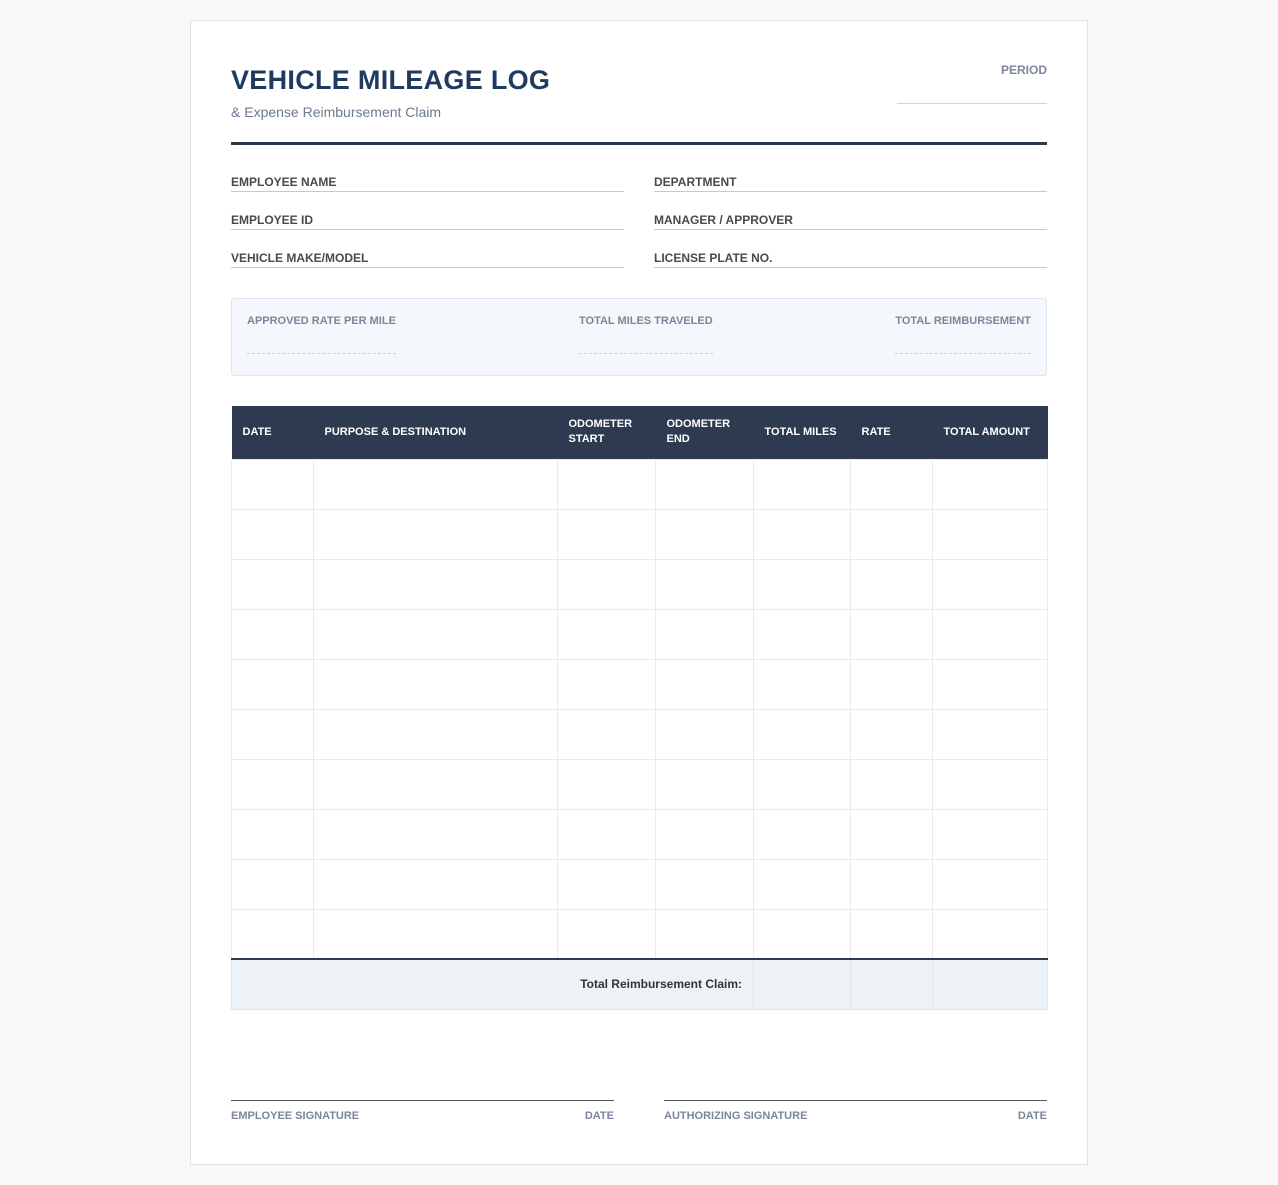 The height and width of the screenshot is (1185, 1278). What do you see at coordinates (639, 984) in the screenshot?
I see `total-row: Total Reimbursement Claim:` at bounding box center [639, 984].